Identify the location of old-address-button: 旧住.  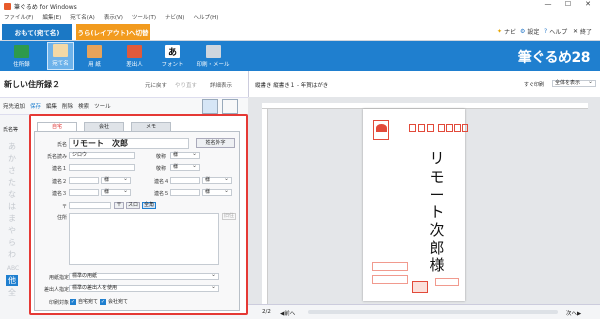
(229, 216).